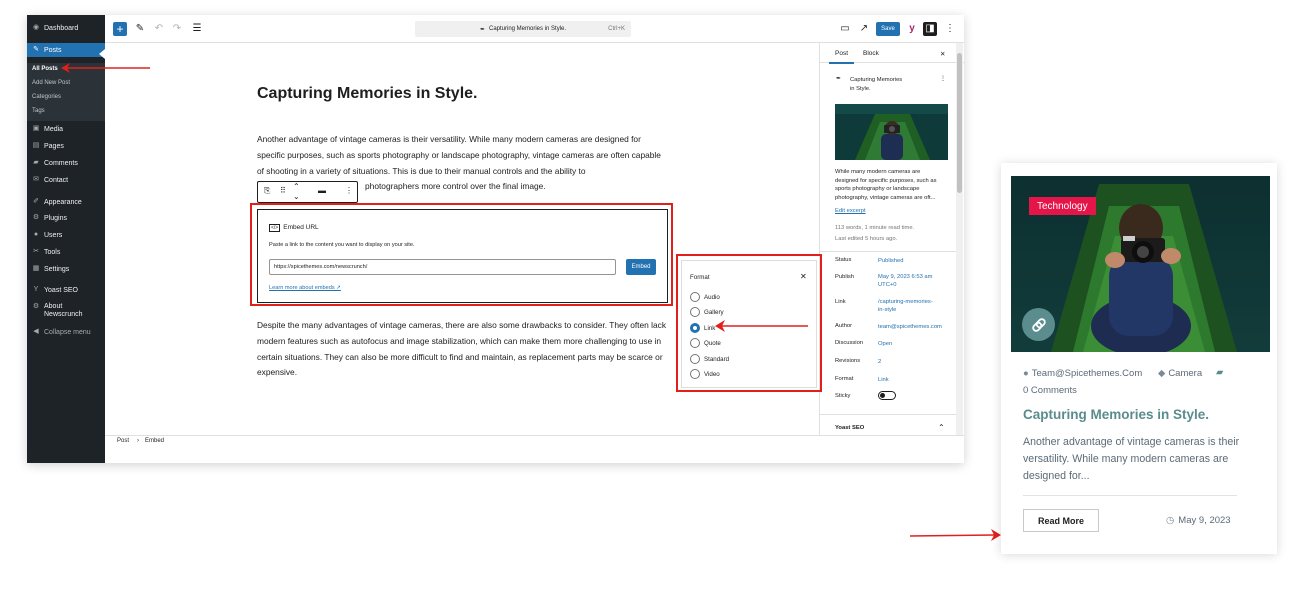 The height and width of the screenshot is (590, 1313). I want to click on menu-pages: ▤ Pages, so click(66, 146).